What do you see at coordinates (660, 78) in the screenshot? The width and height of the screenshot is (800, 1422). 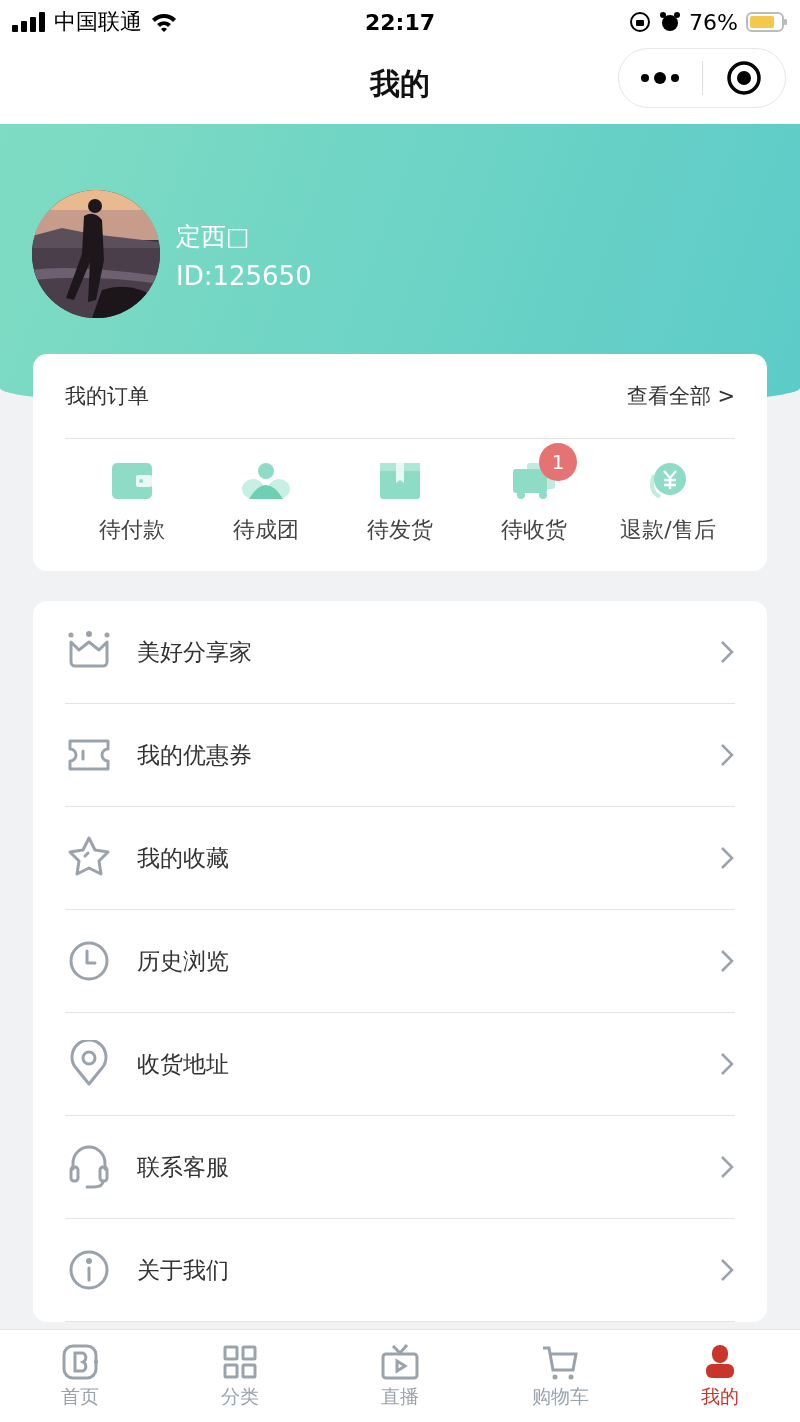 I see `more-icon` at bounding box center [660, 78].